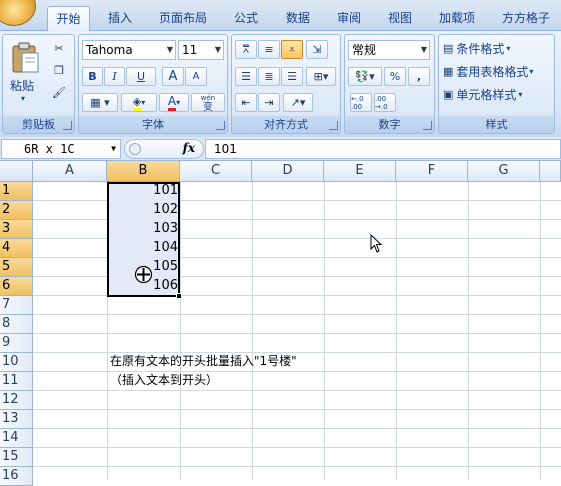  I want to click on row-header-16: 16, so click(16, 476).